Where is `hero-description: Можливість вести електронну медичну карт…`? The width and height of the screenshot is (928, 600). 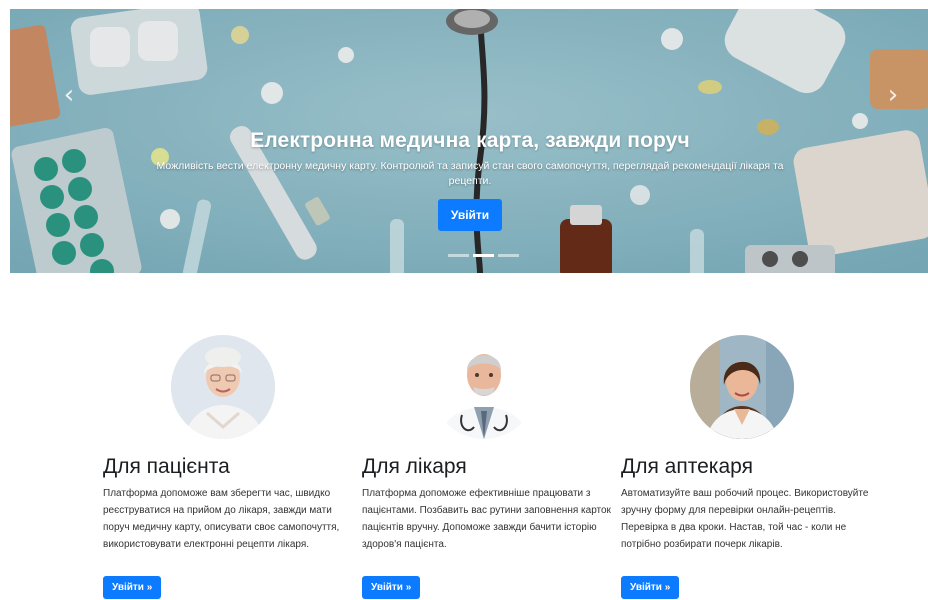 hero-description: Можливість вести електронну медичну карт… is located at coordinates (470, 173).